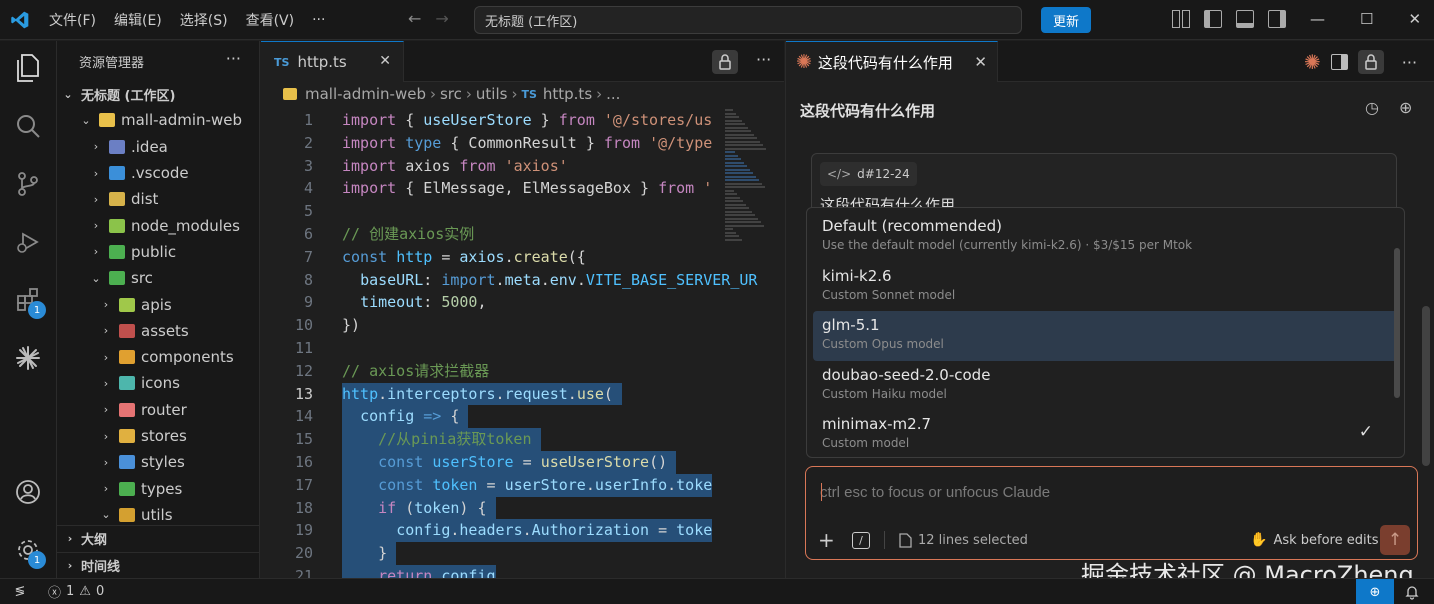  What do you see at coordinates (1105, 336) in the screenshot?
I see `model-option: glm-5.1 Custom Opus model` at bounding box center [1105, 336].